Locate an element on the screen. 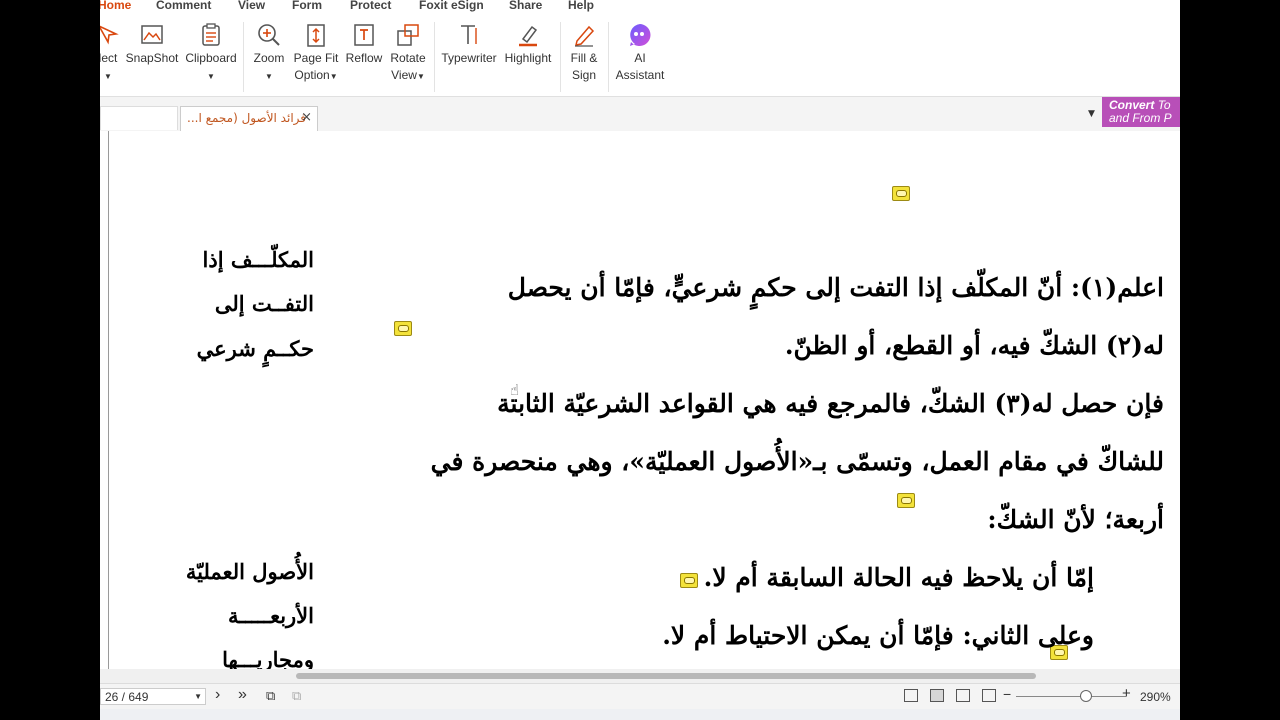 This screenshot has height=720, width=1280. previous-view-icon: ⧉ is located at coordinates (270, 696).